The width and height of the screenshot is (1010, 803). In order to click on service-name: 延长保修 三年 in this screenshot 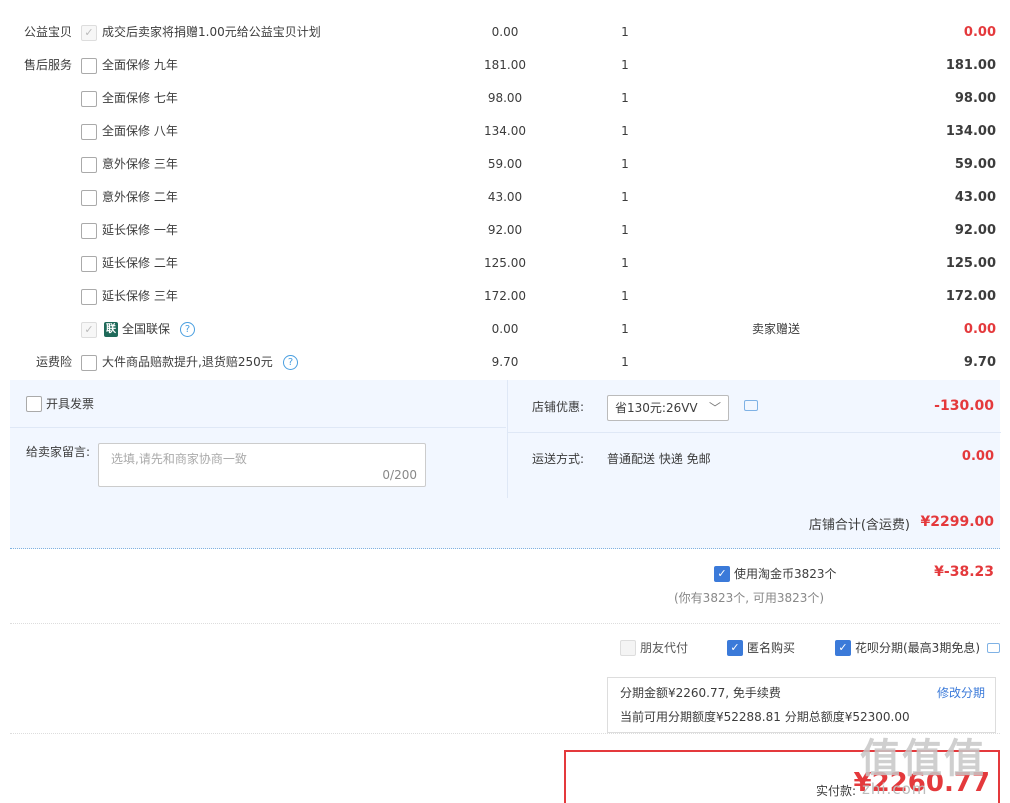, I will do `click(140, 296)`.